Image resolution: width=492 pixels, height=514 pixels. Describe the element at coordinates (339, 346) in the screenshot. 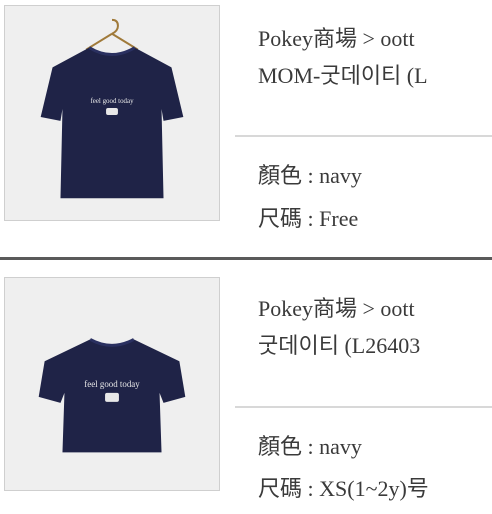

I see `product-name: 굿데이티 (L26403` at that location.